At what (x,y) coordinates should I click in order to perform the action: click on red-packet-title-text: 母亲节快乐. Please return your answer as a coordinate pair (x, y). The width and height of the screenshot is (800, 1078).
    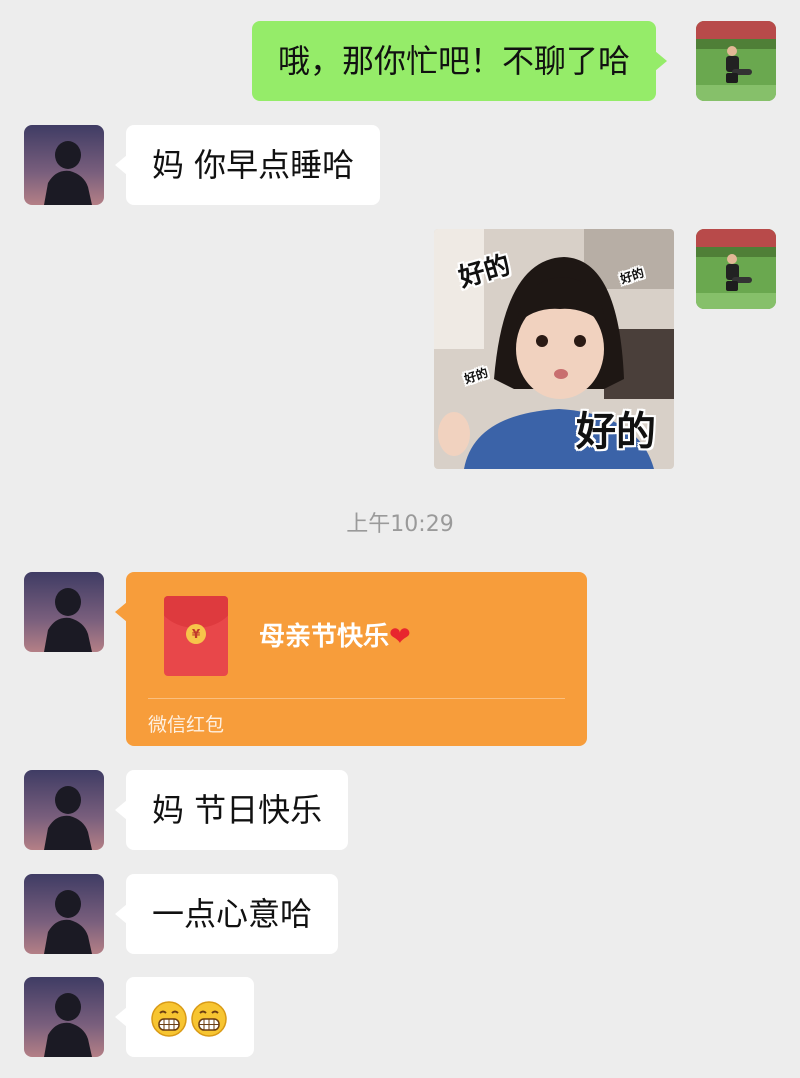
    Looking at the image, I should click on (324, 637).